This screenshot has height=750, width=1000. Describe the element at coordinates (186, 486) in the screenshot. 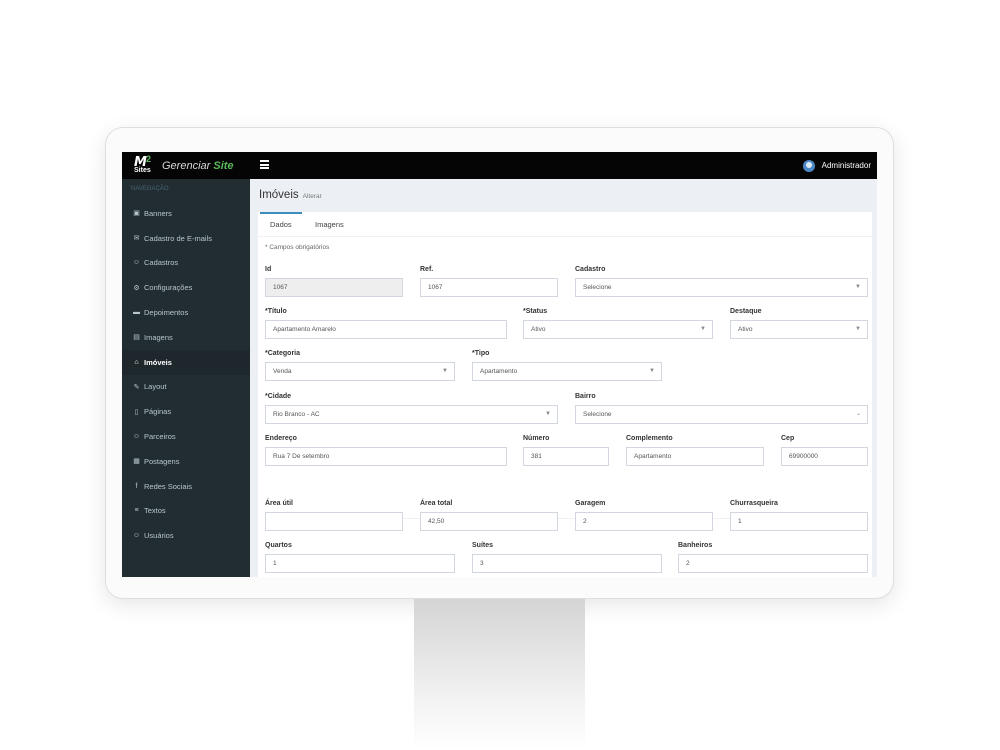

I see `sidebar-item-redes-sociais: f Redes Sociais` at that location.